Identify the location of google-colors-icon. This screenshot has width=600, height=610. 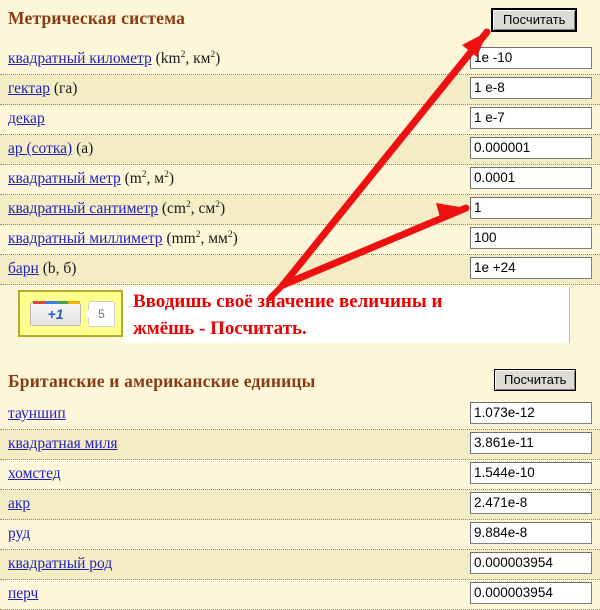
(56, 302).